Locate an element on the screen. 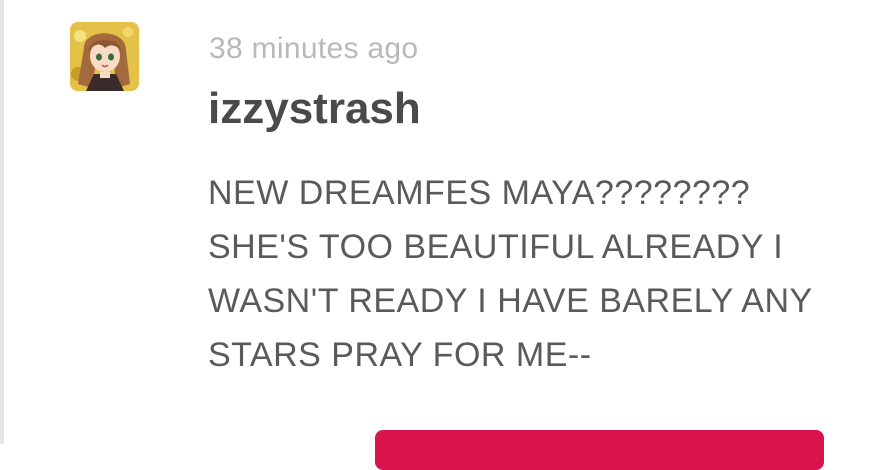 The image size is (890, 470). message-line: STARS PRAY FOR ME-- is located at coordinates (400, 355).